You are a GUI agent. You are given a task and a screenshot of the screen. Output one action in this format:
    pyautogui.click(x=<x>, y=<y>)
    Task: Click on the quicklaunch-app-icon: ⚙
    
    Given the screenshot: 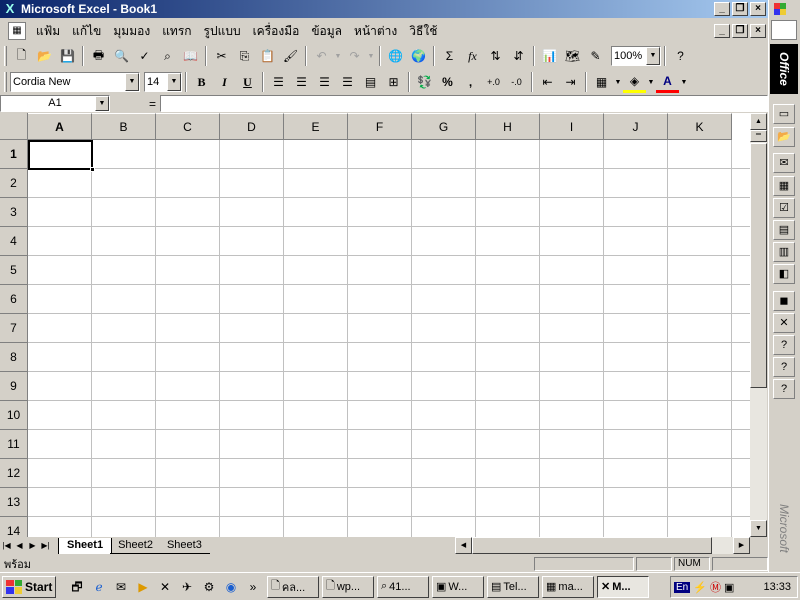 What is the action you would take?
    pyautogui.click(x=209, y=587)
    